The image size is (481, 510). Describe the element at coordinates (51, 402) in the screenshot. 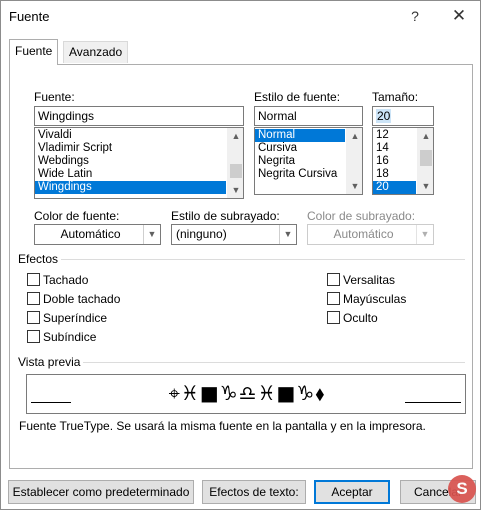

I see `preview-baseline-left` at that location.